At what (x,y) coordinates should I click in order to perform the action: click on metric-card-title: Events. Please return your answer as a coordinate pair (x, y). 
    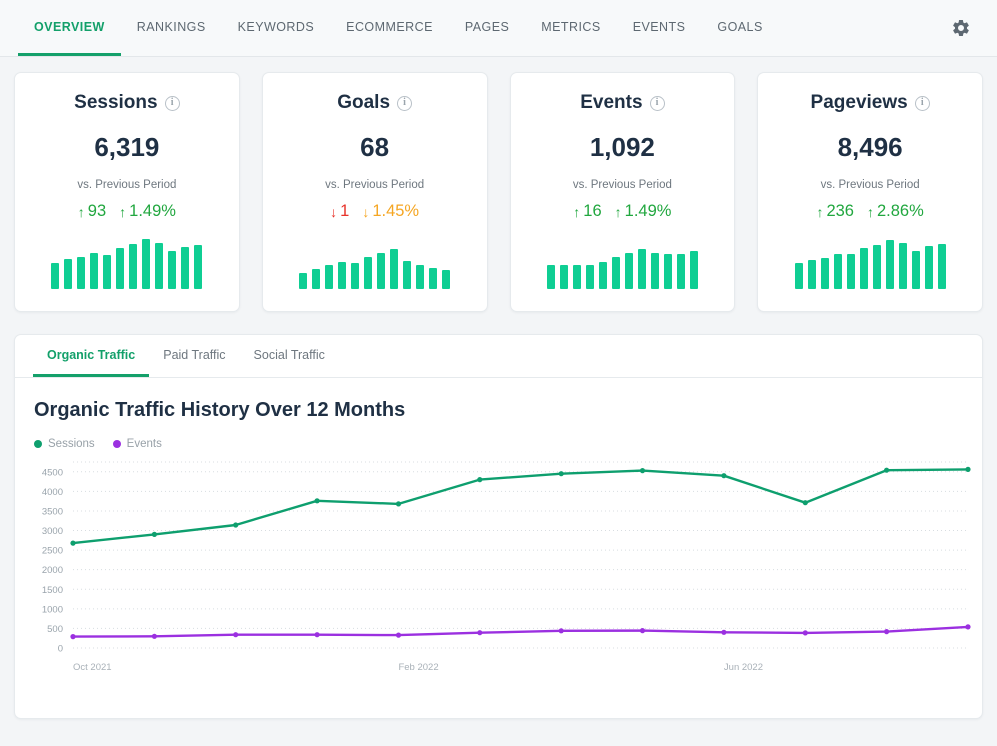
    Looking at the image, I should click on (611, 102).